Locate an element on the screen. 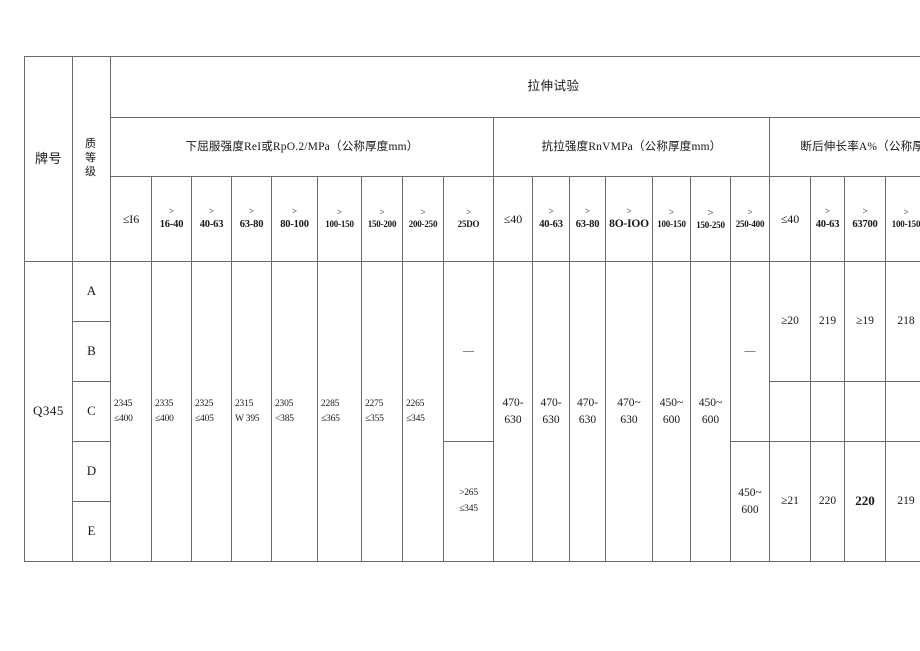  cell-elongation-top-3: 218 is located at coordinates (902, 321).